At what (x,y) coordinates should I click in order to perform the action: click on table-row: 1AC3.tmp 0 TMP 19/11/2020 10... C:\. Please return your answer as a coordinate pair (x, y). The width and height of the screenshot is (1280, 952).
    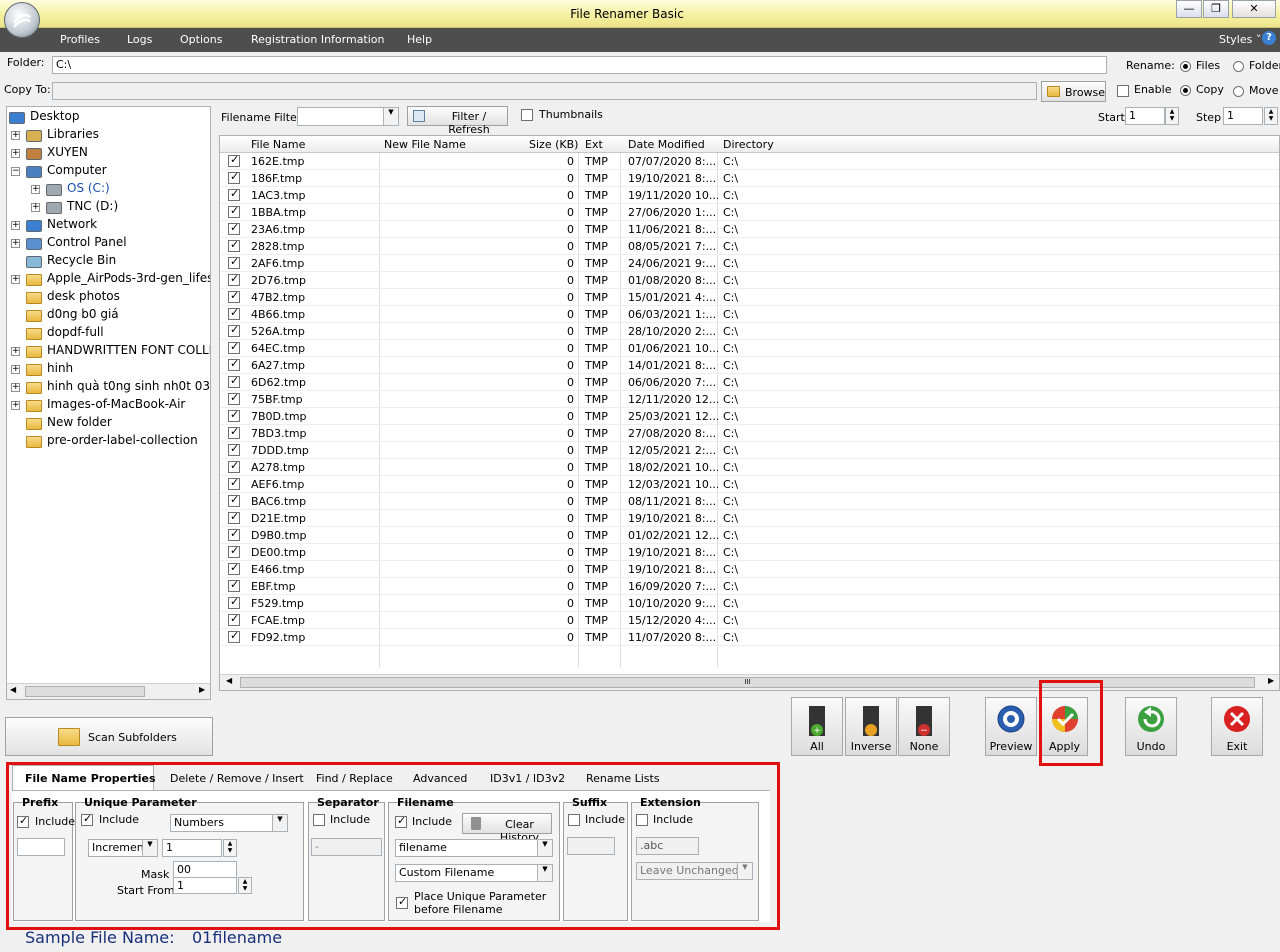
    Looking at the image, I should click on (749, 195).